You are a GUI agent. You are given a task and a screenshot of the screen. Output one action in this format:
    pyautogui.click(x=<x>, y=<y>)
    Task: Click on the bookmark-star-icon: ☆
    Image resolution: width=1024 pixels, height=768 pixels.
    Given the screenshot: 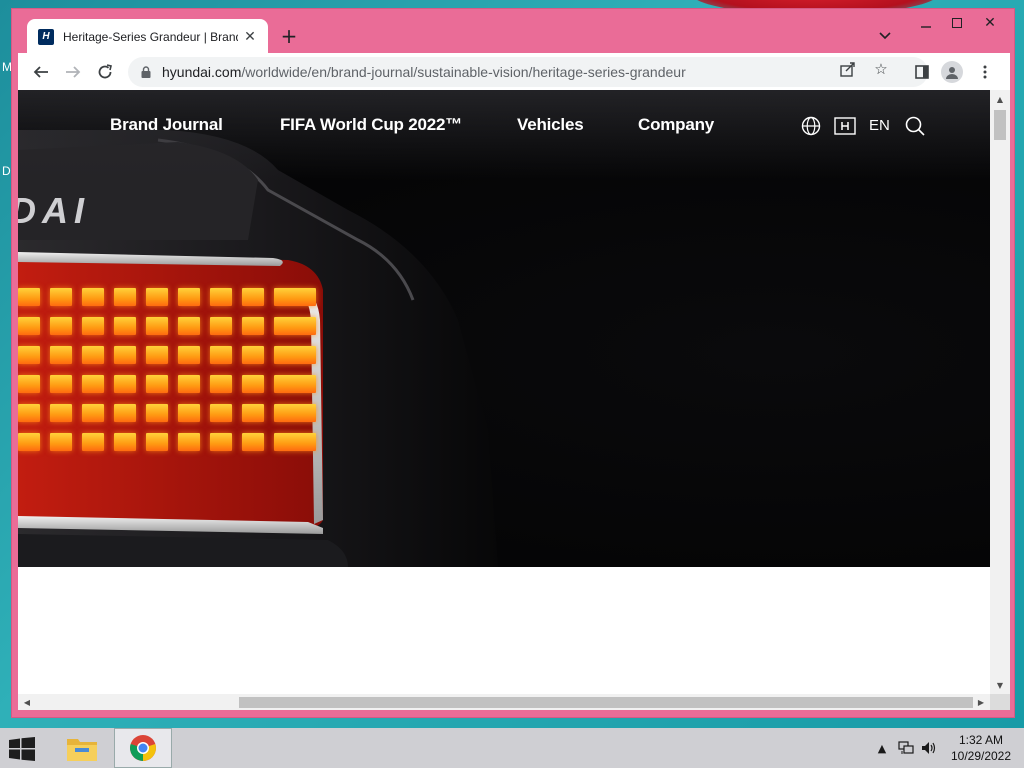 What is the action you would take?
    pyautogui.click(x=881, y=69)
    